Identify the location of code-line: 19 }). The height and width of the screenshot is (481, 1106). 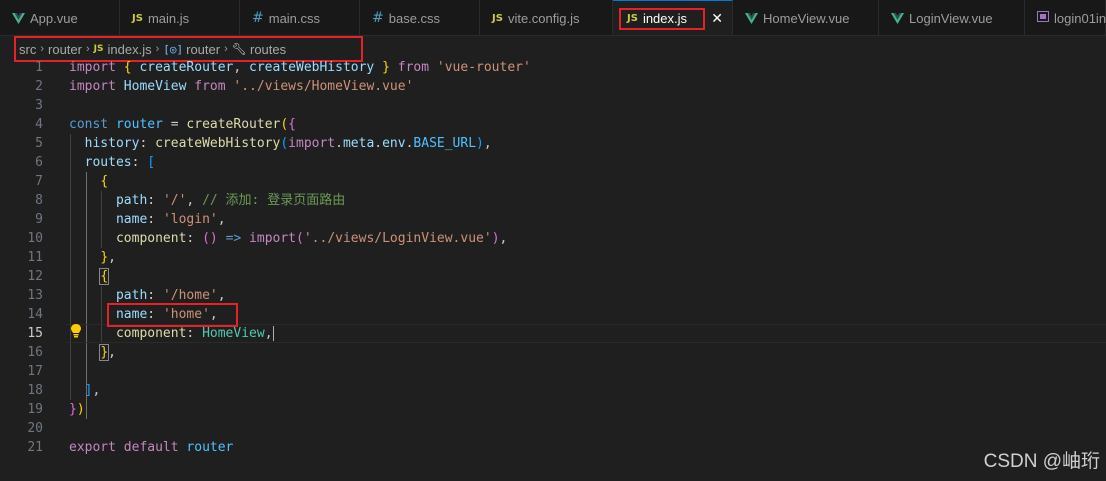
(553, 409).